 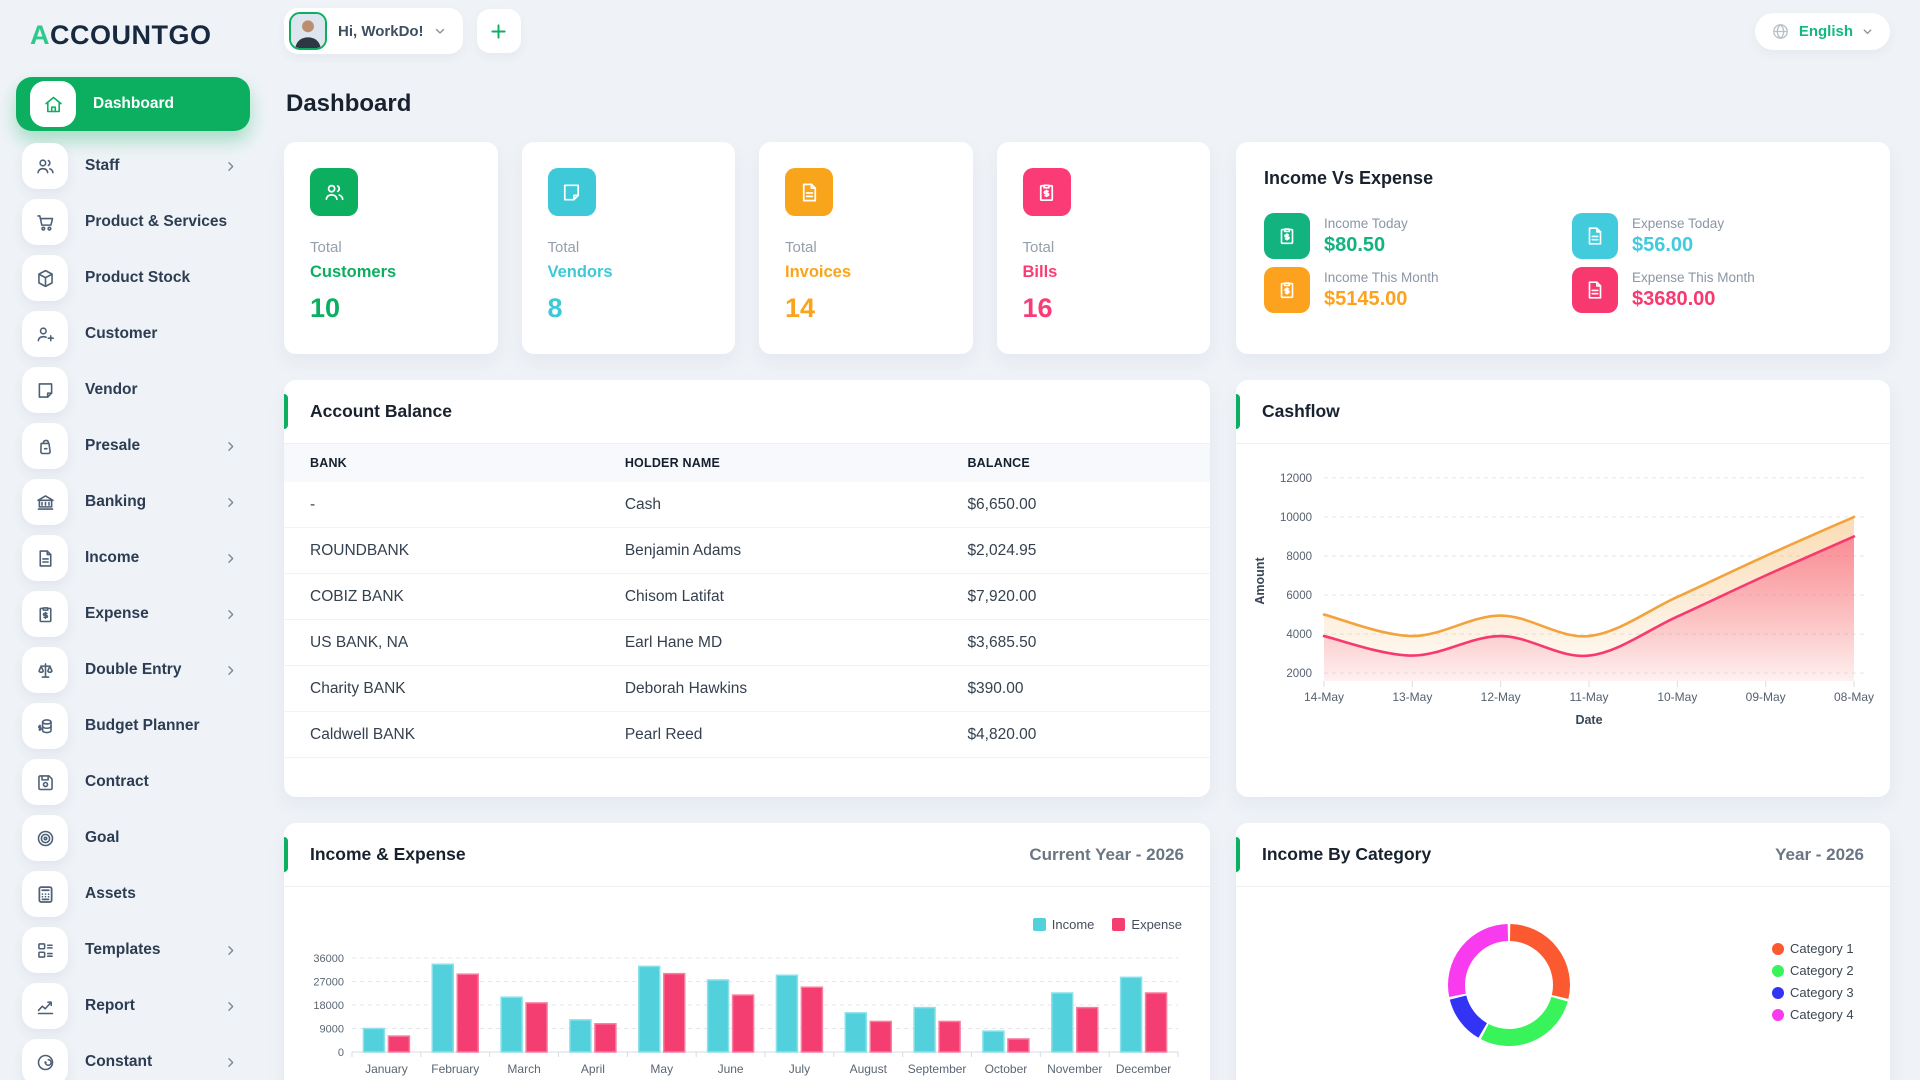 I want to click on sidebar-item-dashboard: Dashboard, so click(x=133, y=104).